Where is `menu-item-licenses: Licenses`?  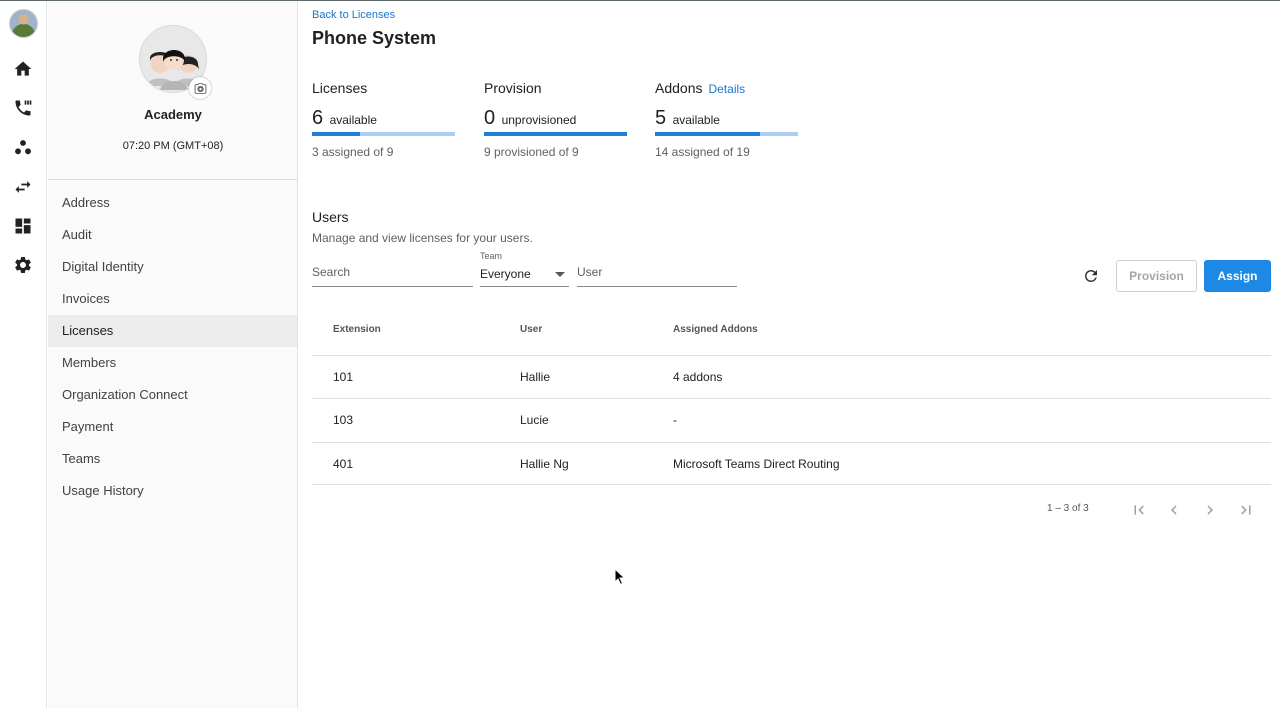
menu-item-licenses: Licenses is located at coordinates (172, 331).